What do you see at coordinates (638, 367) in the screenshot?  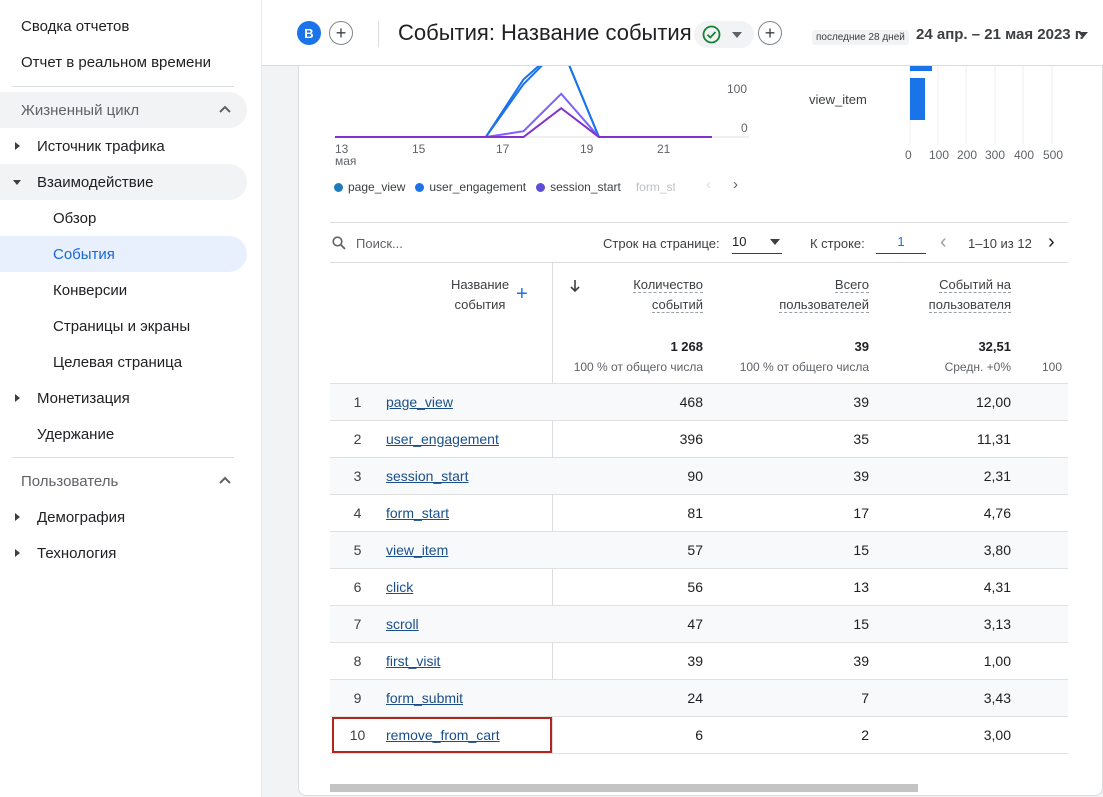 I see `total-event-count-sub: 100 % от общего числа` at bounding box center [638, 367].